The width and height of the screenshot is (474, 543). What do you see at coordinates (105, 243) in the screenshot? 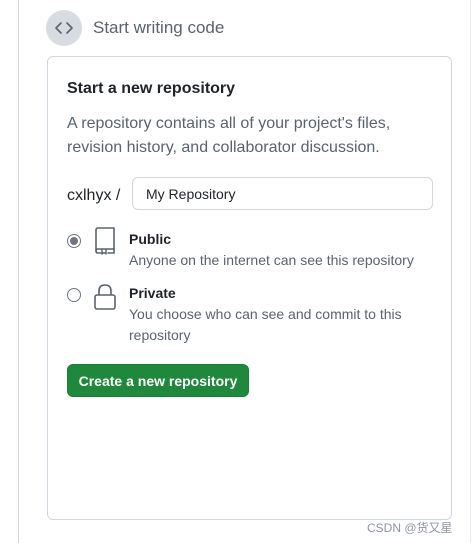
I see `repo-icon` at bounding box center [105, 243].